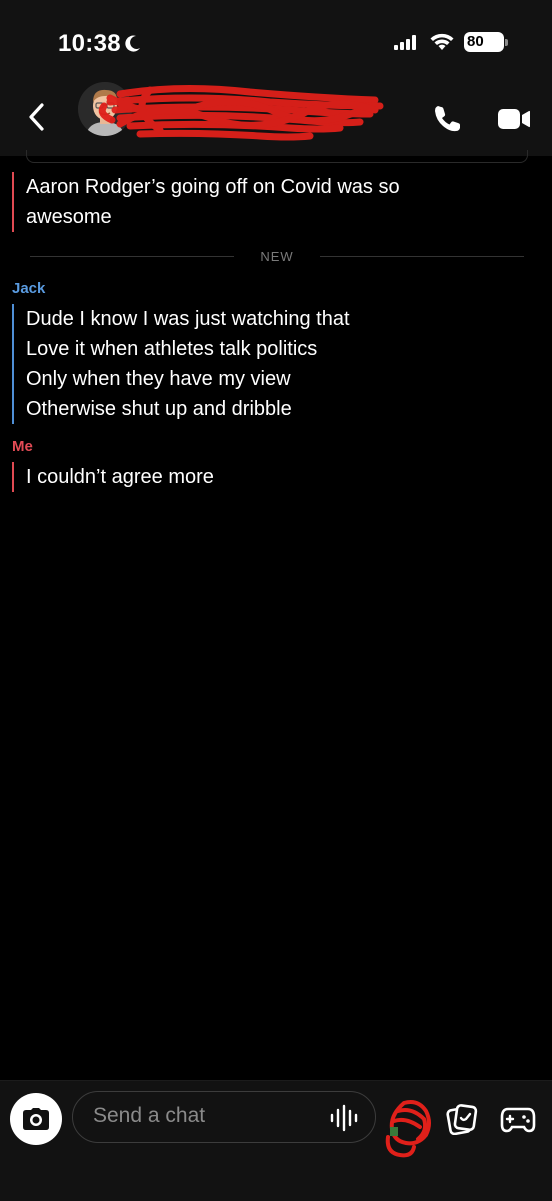 This screenshot has width=552, height=1201. What do you see at coordinates (132, 256) in the screenshot?
I see `divider-line-left` at bounding box center [132, 256].